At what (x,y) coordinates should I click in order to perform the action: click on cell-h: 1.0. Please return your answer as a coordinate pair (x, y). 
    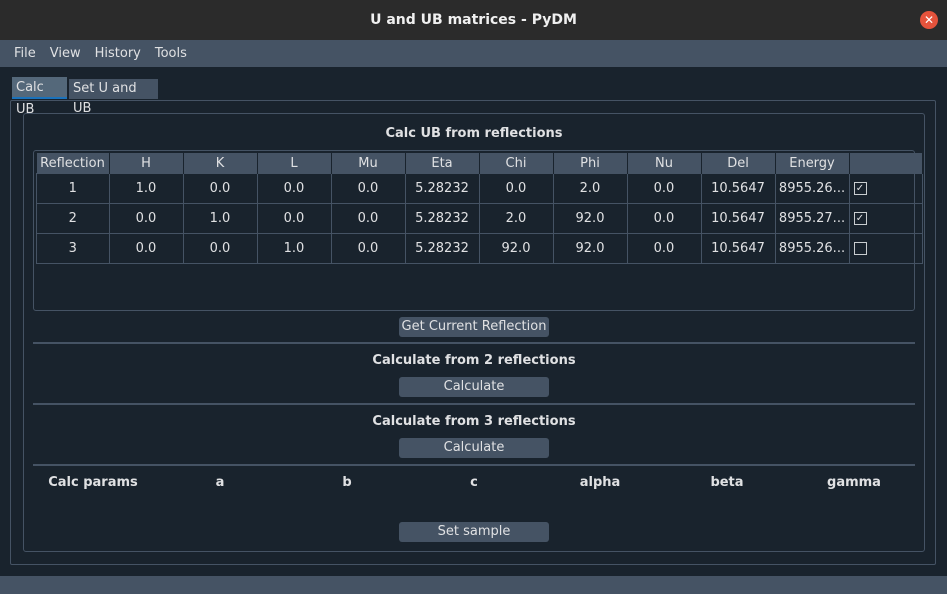
    Looking at the image, I should click on (146, 188).